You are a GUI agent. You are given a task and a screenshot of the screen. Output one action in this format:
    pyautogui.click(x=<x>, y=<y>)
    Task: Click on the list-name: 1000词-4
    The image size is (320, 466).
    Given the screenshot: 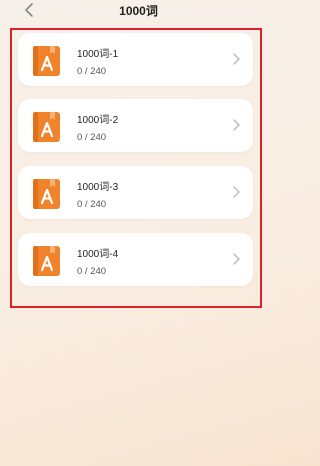 What is the action you would take?
    pyautogui.click(x=98, y=254)
    